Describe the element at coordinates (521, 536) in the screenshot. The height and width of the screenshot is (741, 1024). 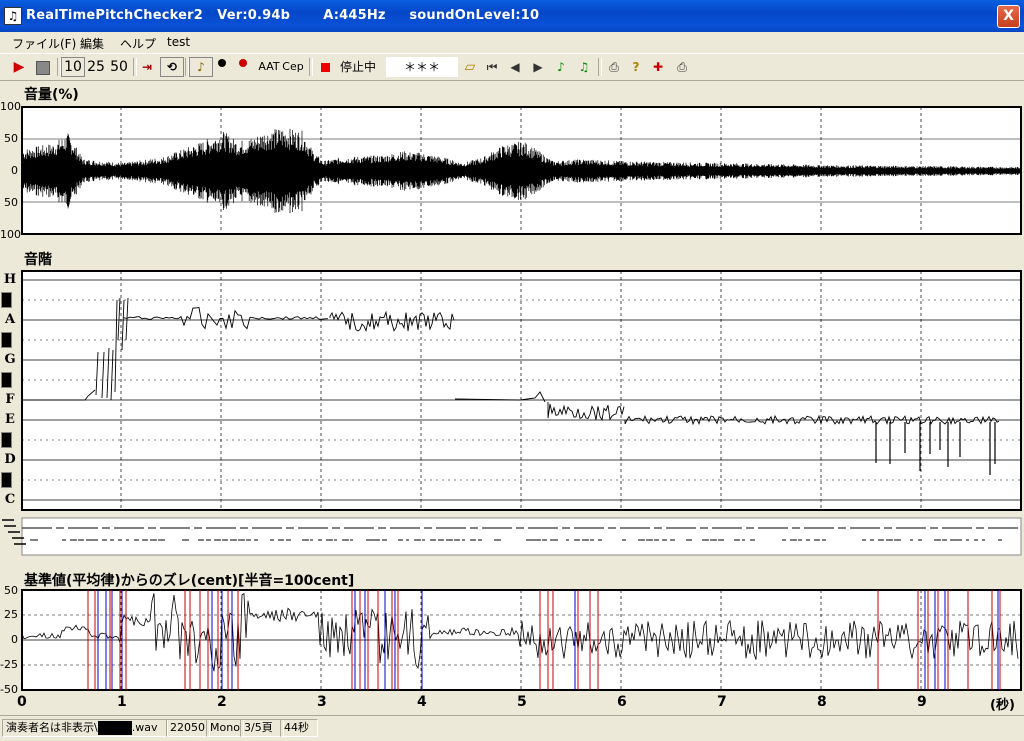
I see `strip-frame` at that location.